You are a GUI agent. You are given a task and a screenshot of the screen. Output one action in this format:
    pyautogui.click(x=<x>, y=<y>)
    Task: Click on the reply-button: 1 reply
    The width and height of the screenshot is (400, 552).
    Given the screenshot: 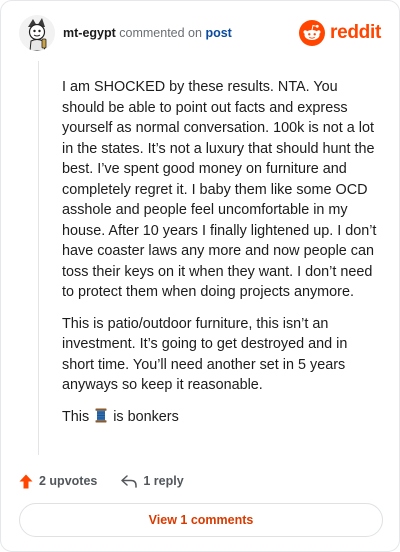 What is the action you would take?
    pyautogui.click(x=152, y=481)
    